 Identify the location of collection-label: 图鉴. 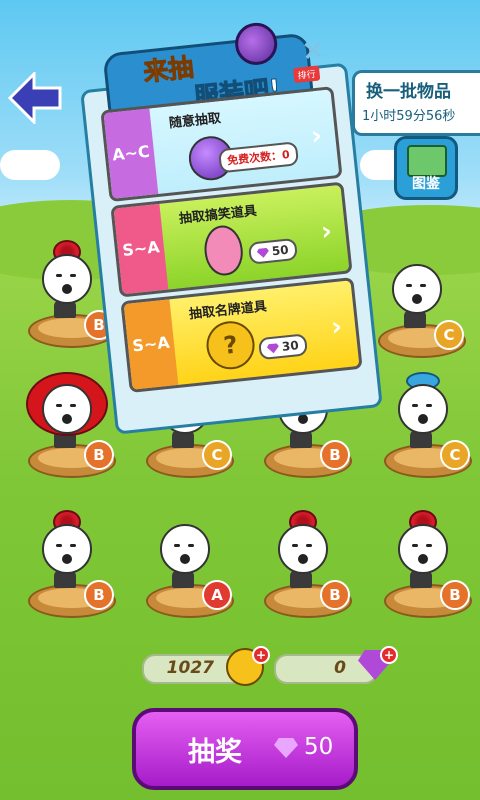
(426, 184).